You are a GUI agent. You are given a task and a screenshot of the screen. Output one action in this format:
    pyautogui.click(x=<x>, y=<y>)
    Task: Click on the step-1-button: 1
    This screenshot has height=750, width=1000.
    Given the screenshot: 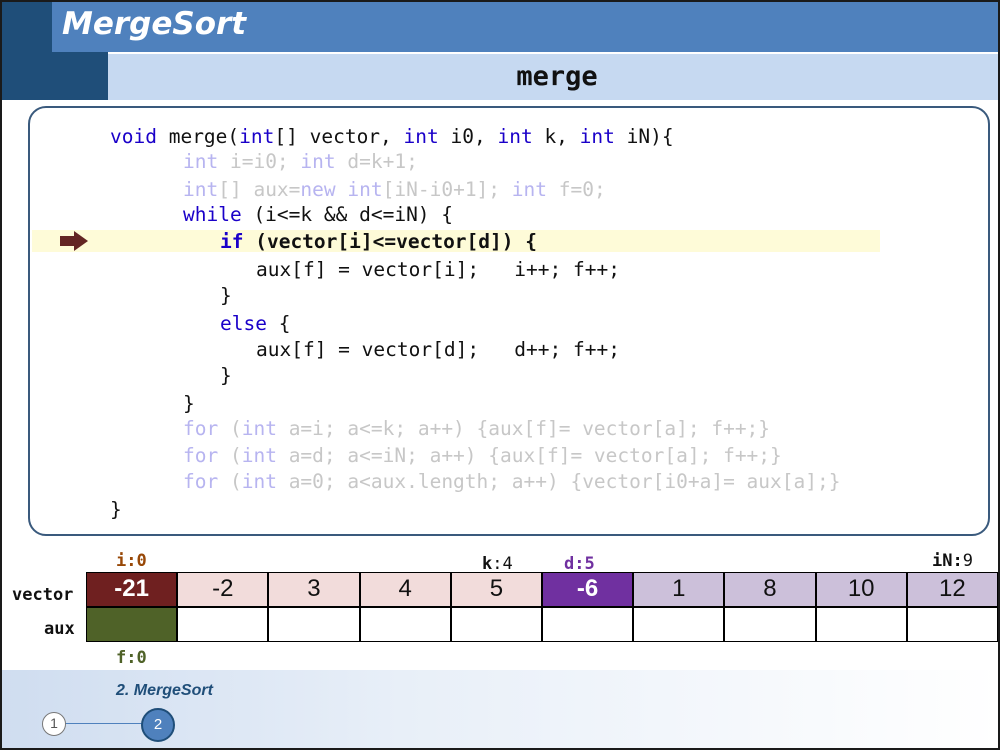 What is the action you would take?
    pyautogui.click(x=54, y=724)
    